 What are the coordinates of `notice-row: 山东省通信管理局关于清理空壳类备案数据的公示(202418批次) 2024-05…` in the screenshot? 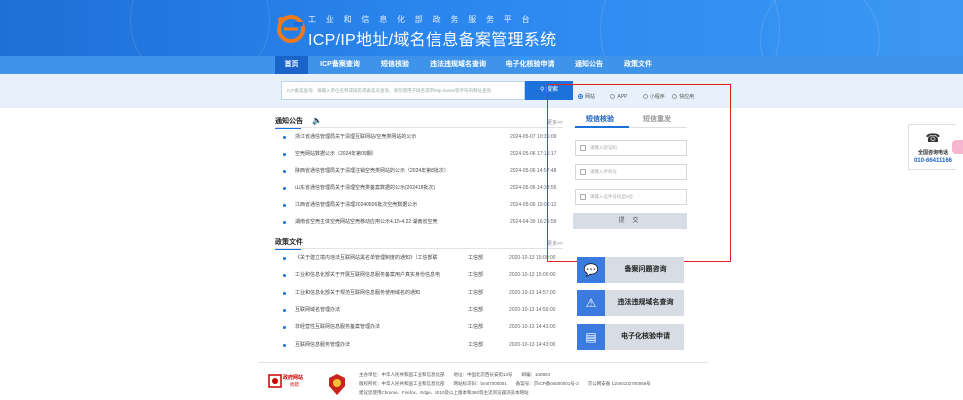 It's located at (423, 188).